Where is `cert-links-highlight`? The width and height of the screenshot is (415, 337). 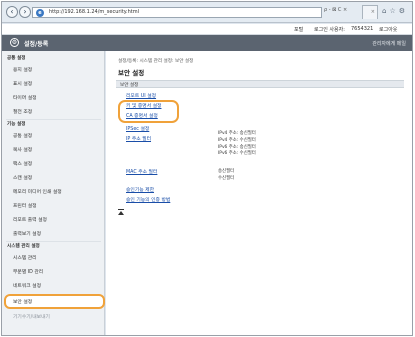
cert-links-highlight is located at coordinates (148, 111).